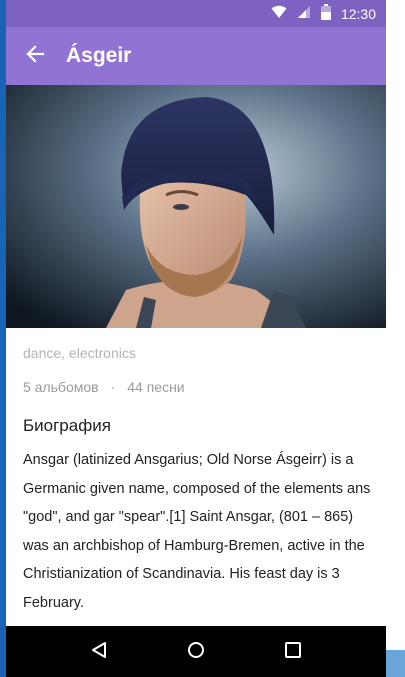  I want to click on battery-icon, so click(325, 13).